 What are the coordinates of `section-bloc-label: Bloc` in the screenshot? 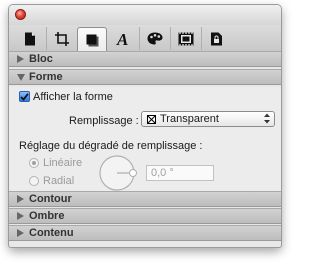 It's located at (41, 59).